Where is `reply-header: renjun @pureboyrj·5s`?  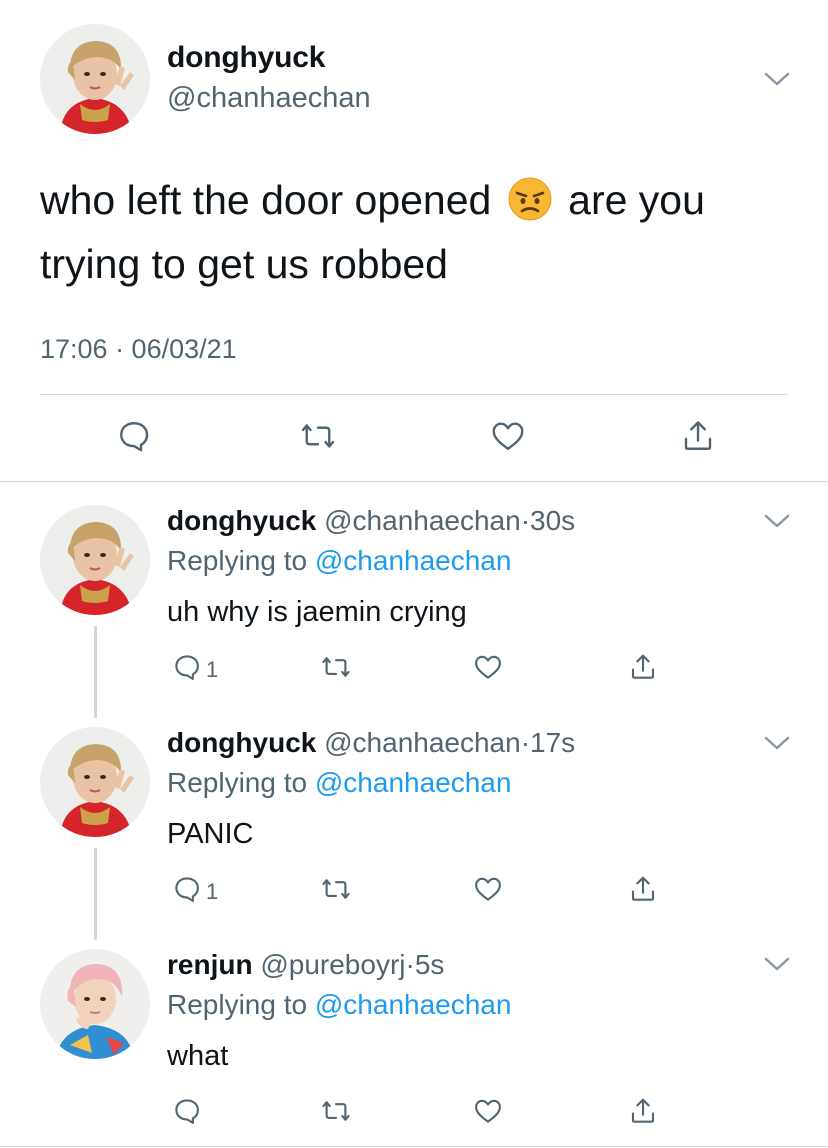
reply-header: renjun @pureboyrj·5s is located at coordinates (305, 965).